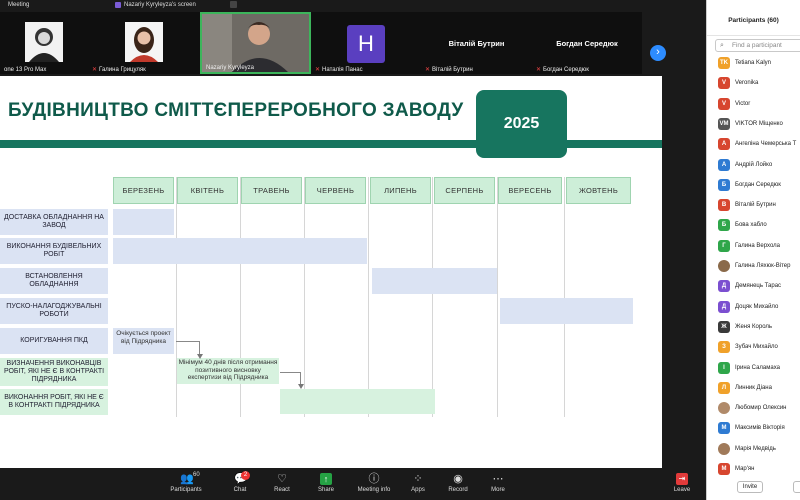 The height and width of the screenshot is (500, 800). Describe the element at coordinates (236, 110) in the screenshot. I see `slide-title: БУДІВНИЦТВО СМІТТЄПЕРЕРОБНОГО ЗАВОДУ` at that location.